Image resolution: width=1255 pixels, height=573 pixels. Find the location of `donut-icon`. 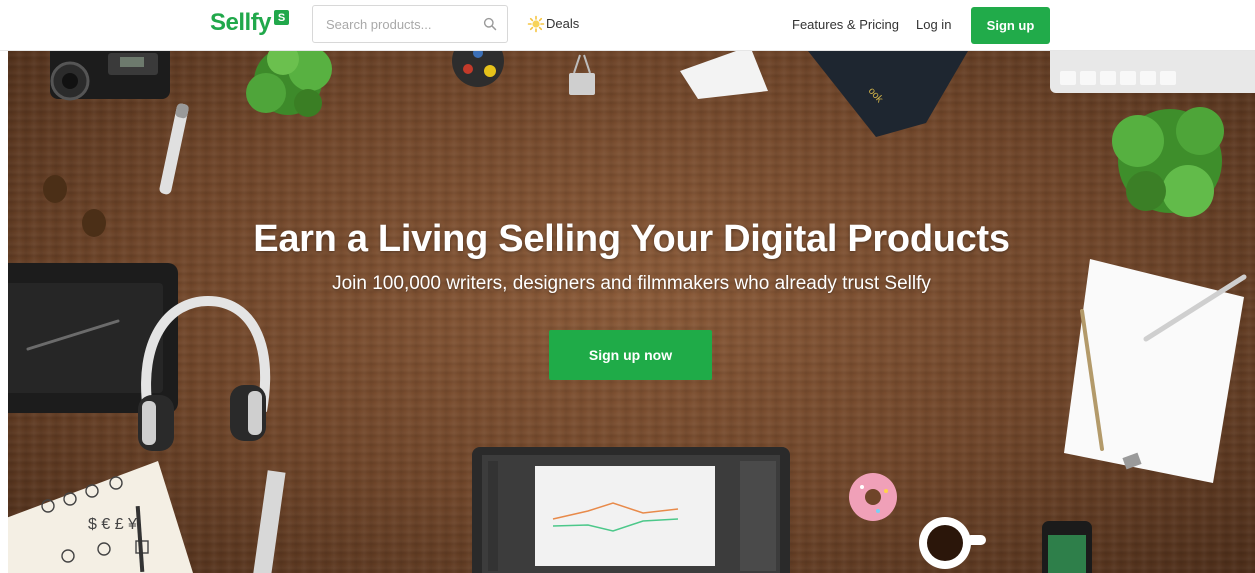

donut-icon is located at coordinates (873, 497).